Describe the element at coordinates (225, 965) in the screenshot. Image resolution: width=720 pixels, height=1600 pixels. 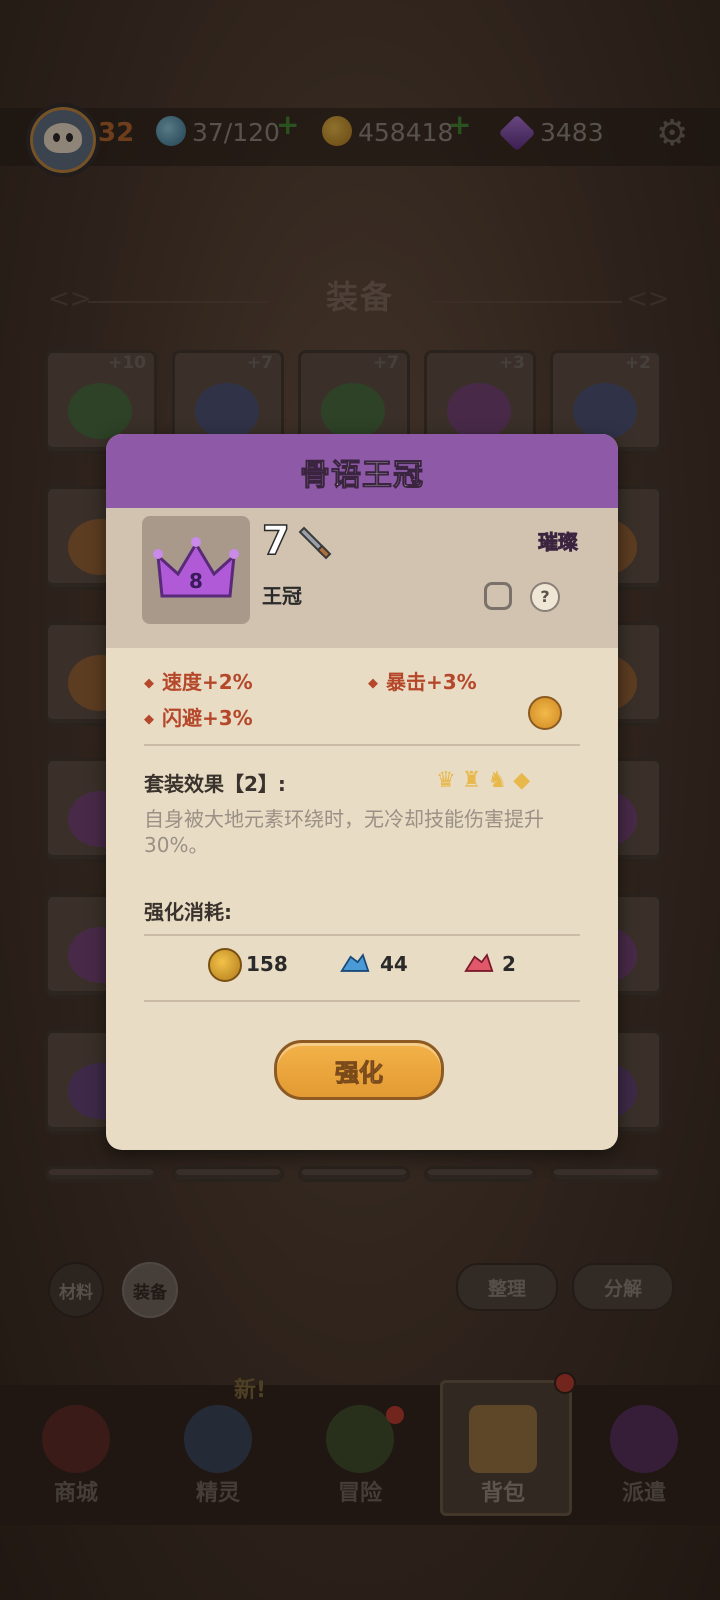
I see `coin-icon` at that location.